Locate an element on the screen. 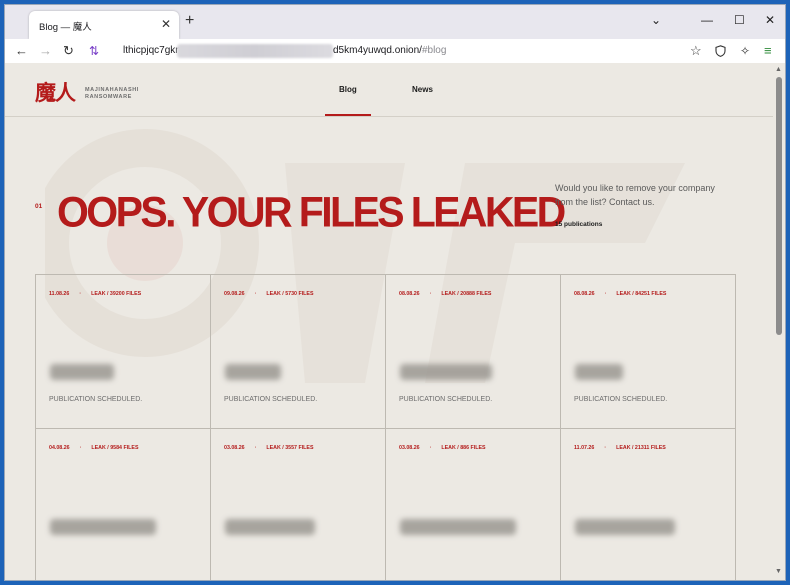 This screenshot has width=790, height=585. address-bar: ⇅ lthicpjqc7gkn d5km4yuwqd.onion/#blog is located at coordinates (365, 51).